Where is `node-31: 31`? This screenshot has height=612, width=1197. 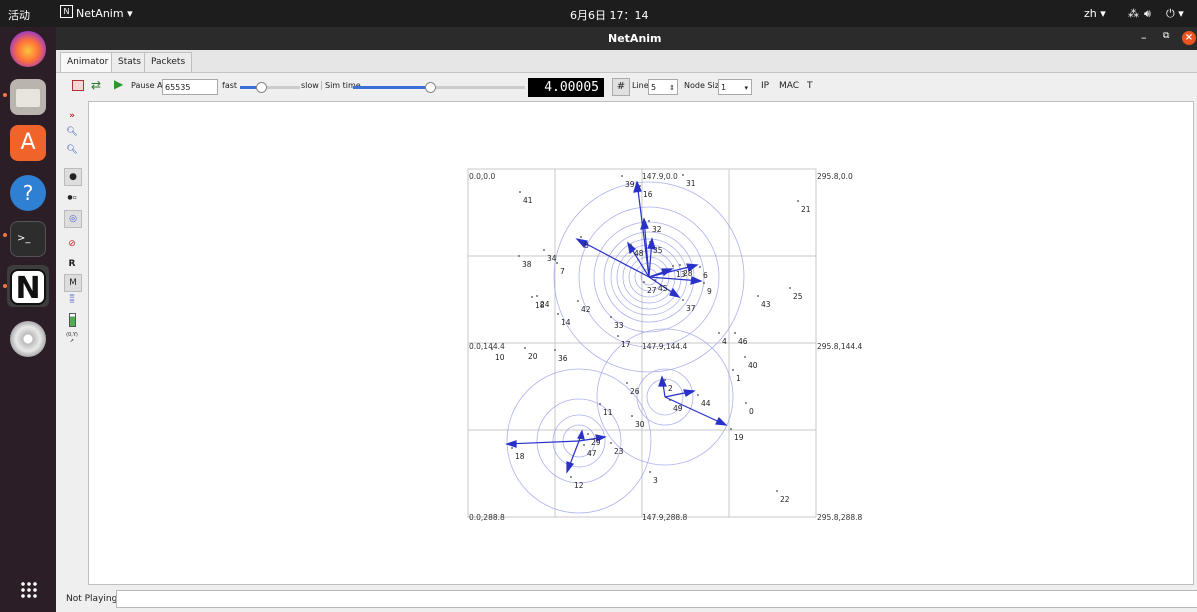
node-31: 31 is located at coordinates (689, 181).